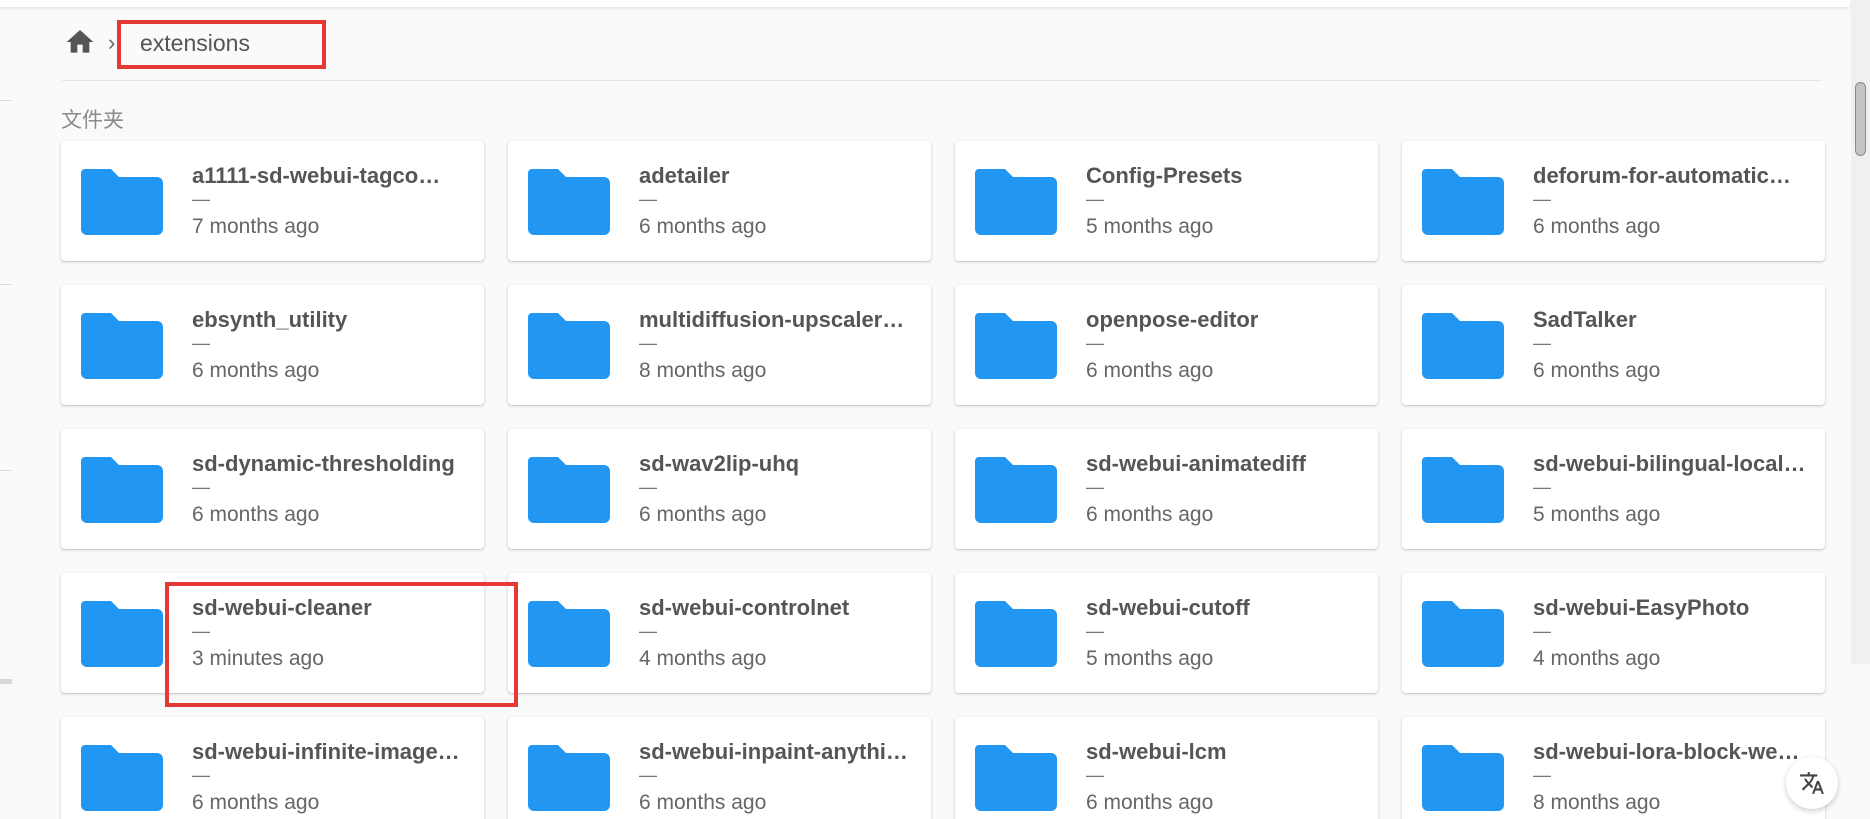 This screenshot has width=1870, height=819. I want to click on folder-card: a1111-sd-webui-tagco… — 7 months ago, so click(272, 201).